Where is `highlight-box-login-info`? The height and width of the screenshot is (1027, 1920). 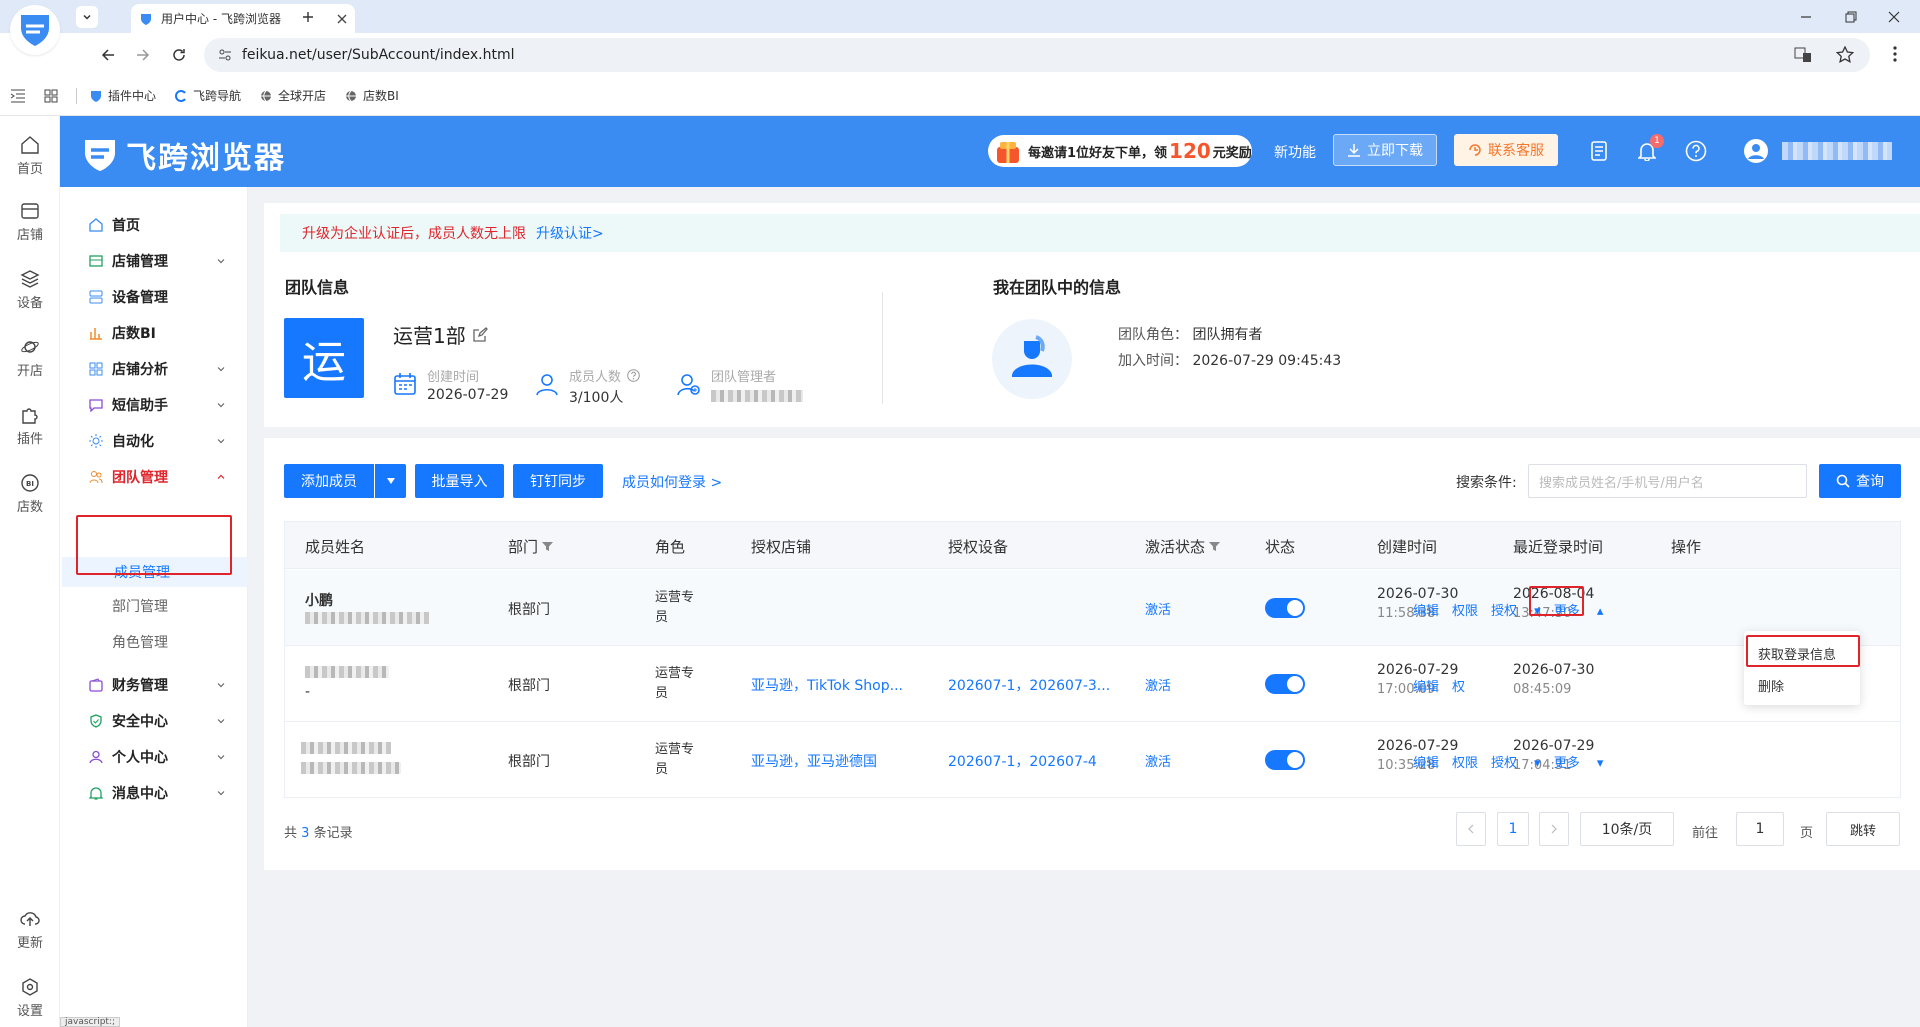
highlight-box-login-info is located at coordinates (1803, 651).